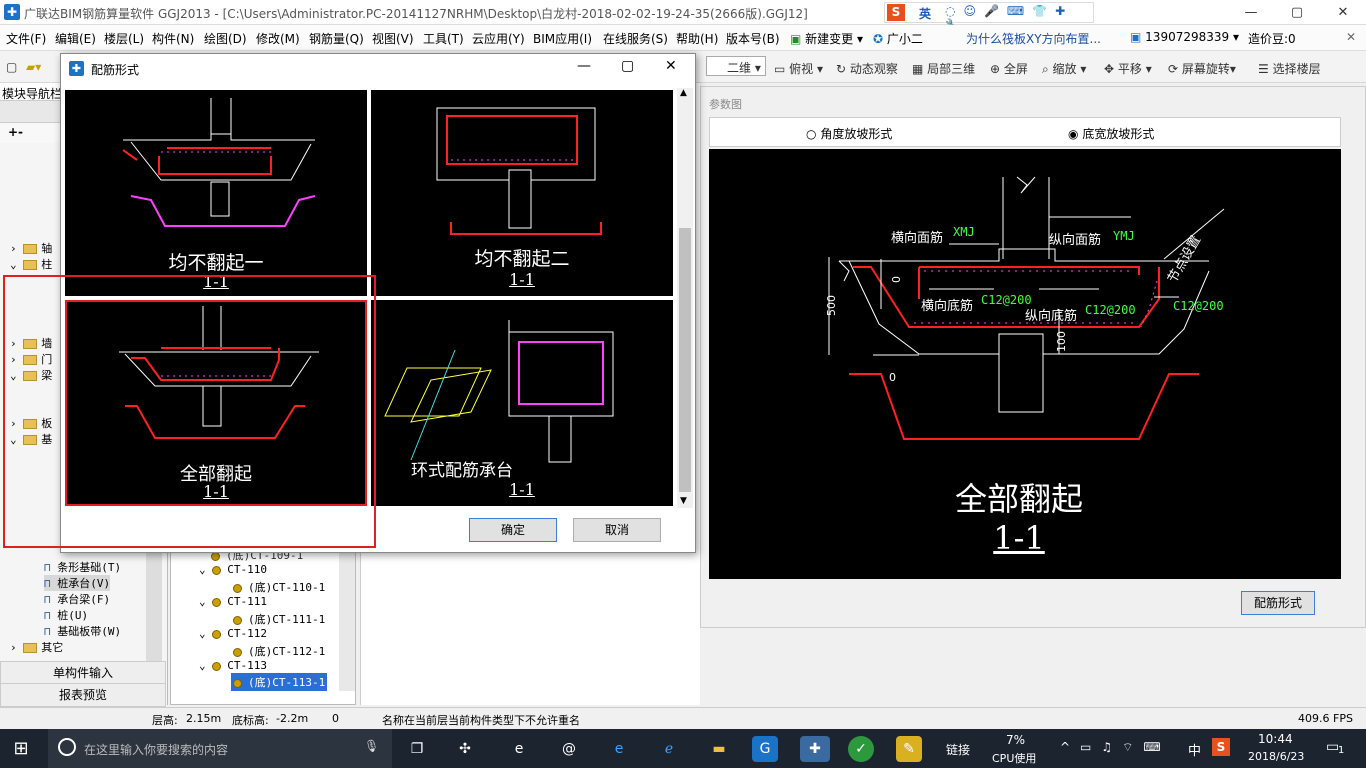  What do you see at coordinates (417, 749) in the screenshot?
I see `task-view-icon: ❐` at bounding box center [417, 749].